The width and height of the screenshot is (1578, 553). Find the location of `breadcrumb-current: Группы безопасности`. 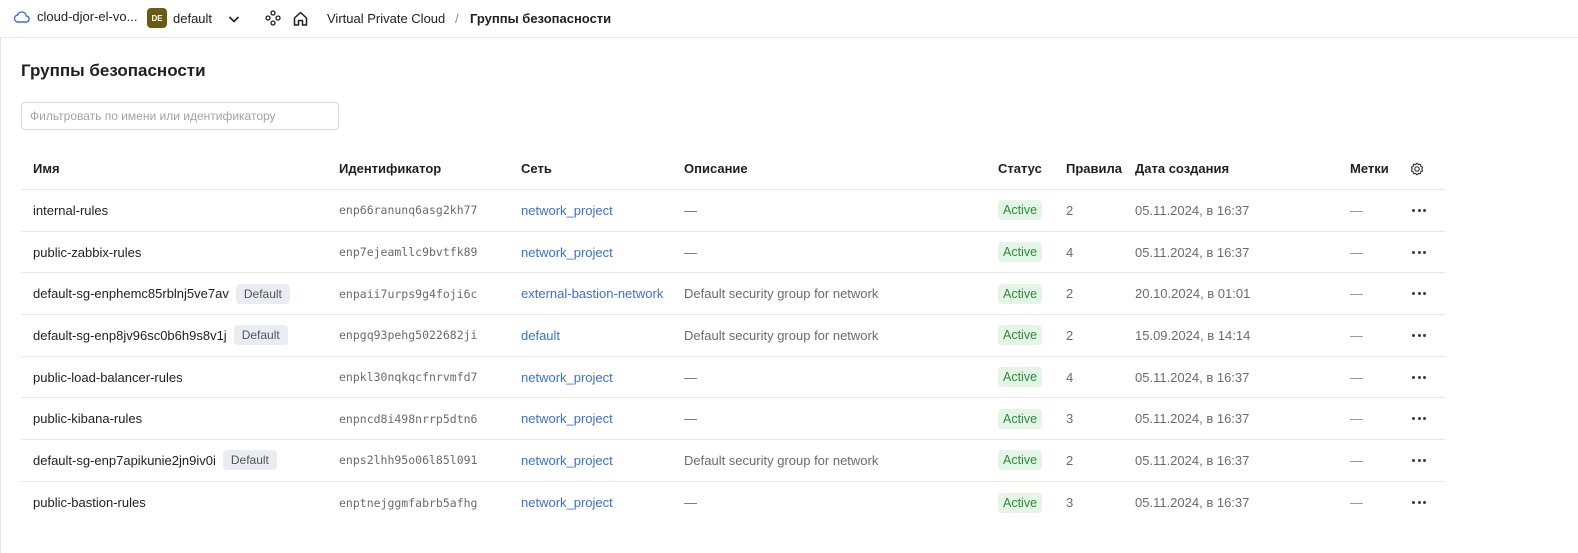

breadcrumb-current: Группы безопасности is located at coordinates (541, 18).